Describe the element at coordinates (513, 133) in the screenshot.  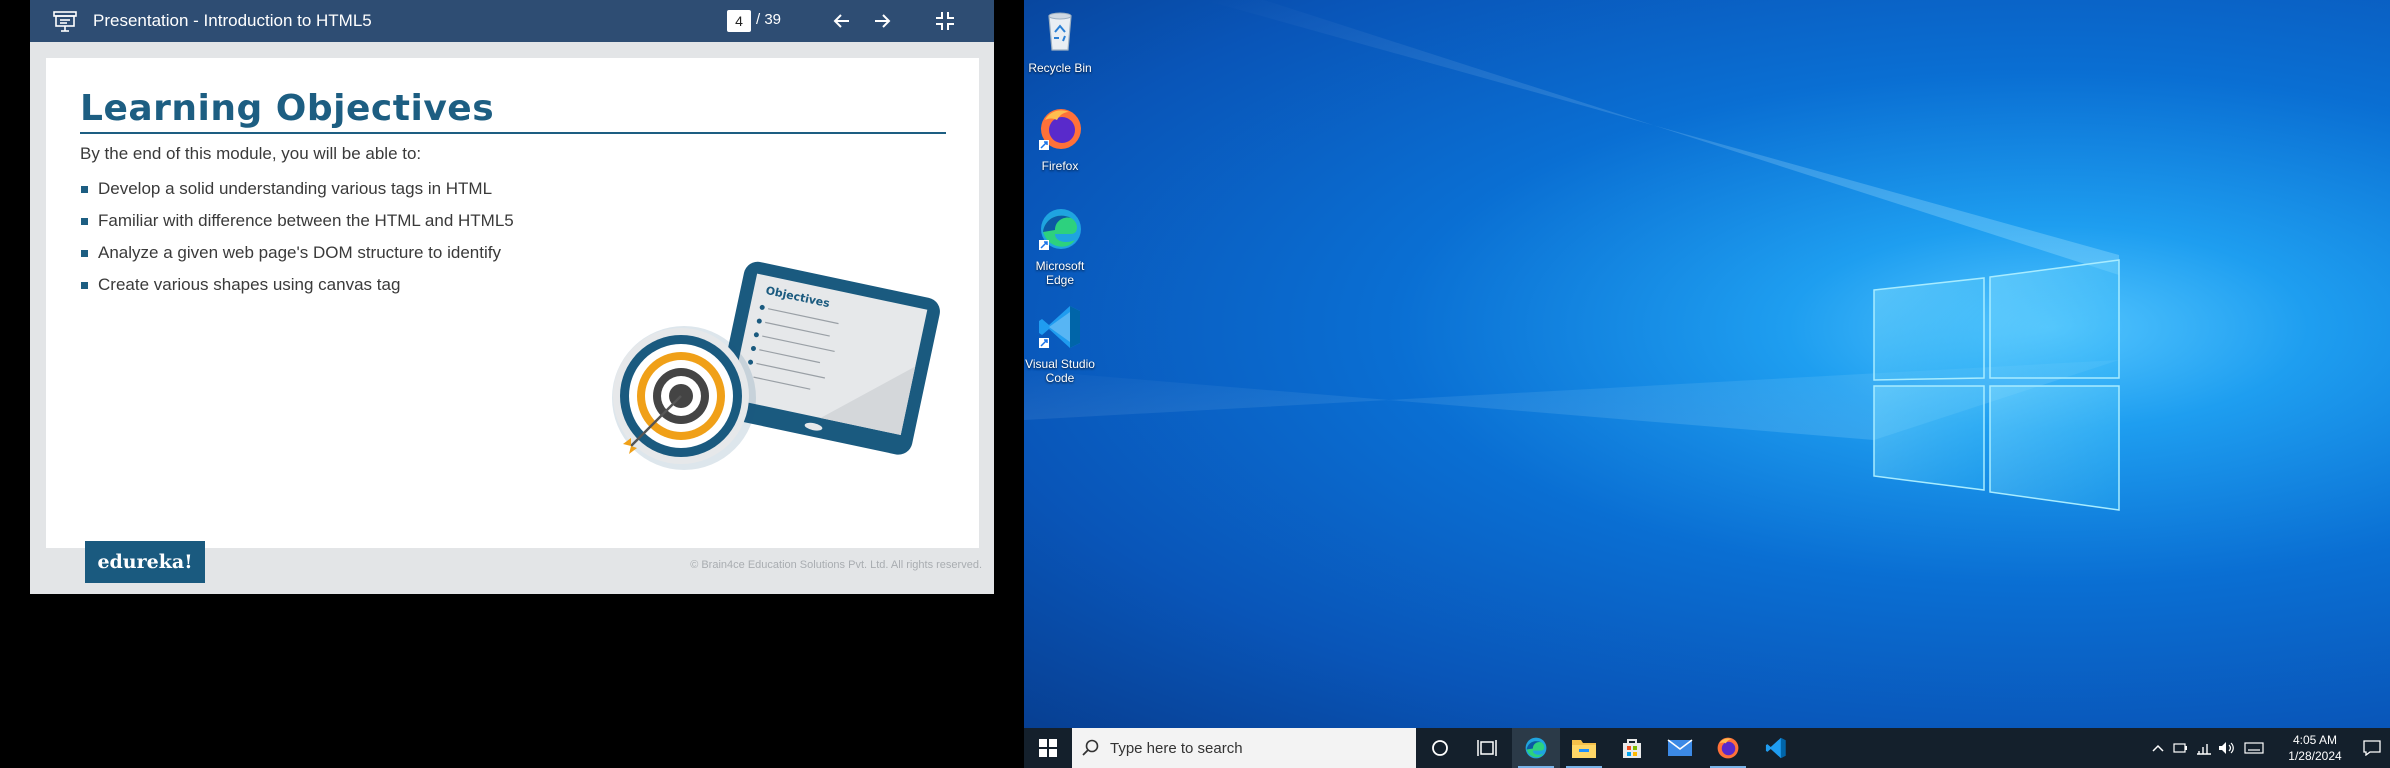
I see `title-divider` at that location.